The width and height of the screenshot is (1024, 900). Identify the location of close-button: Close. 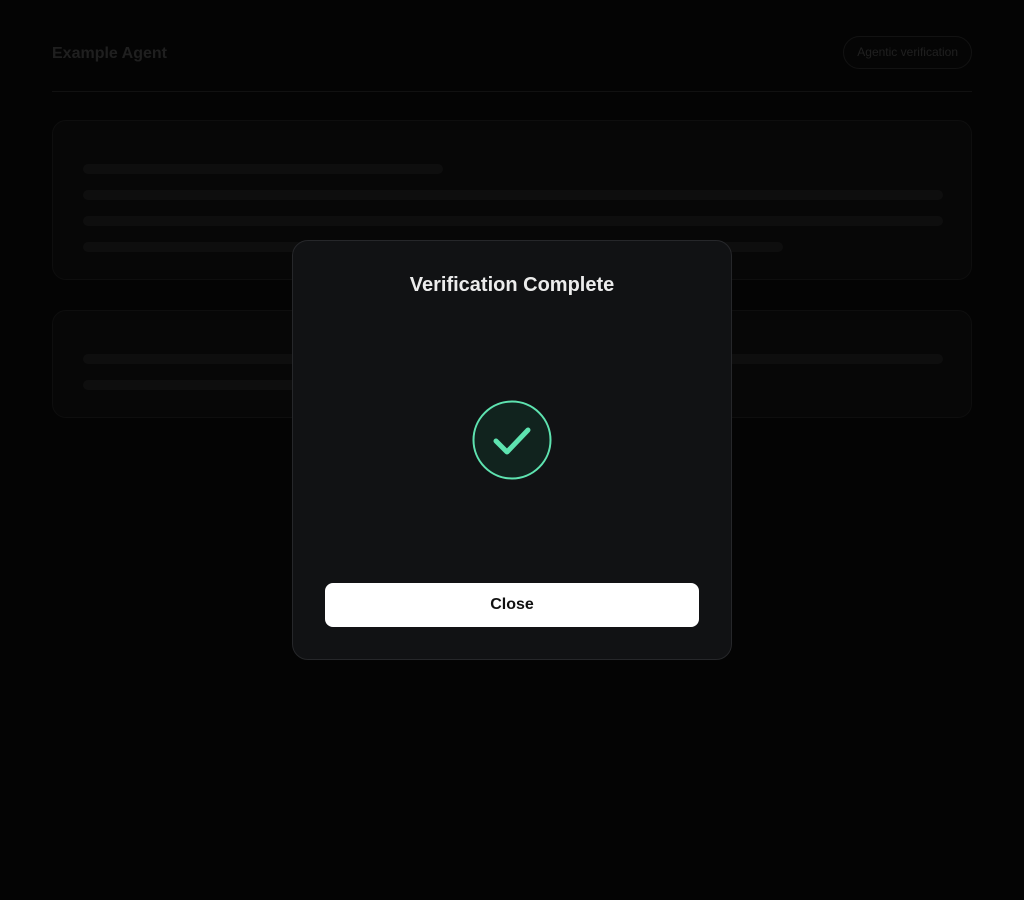
(512, 605).